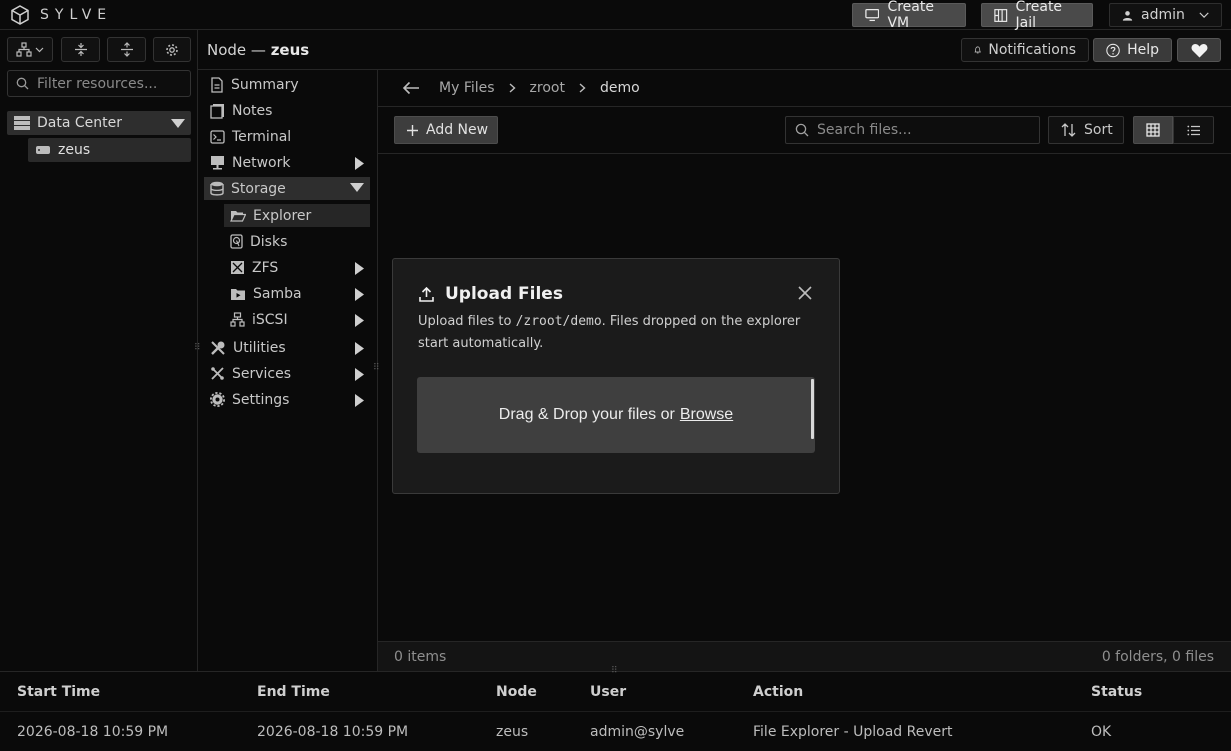  I want to click on explorer-toolbar: Add New Sort, so click(804, 130).